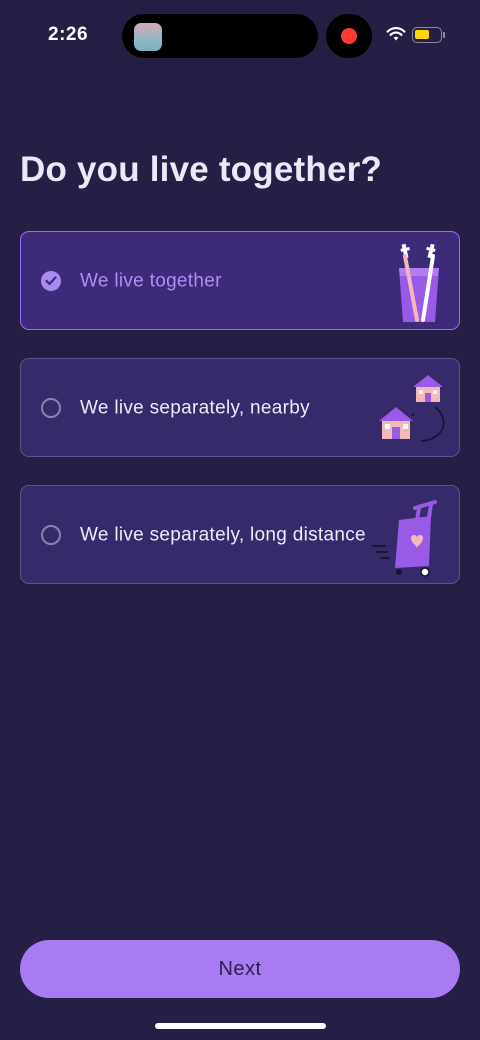 This screenshot has width=480, height=1040. What do you see at coordinates (151, 280) in the screenshot?
I see `option-label: We live together` at bounding box center [151, 280].